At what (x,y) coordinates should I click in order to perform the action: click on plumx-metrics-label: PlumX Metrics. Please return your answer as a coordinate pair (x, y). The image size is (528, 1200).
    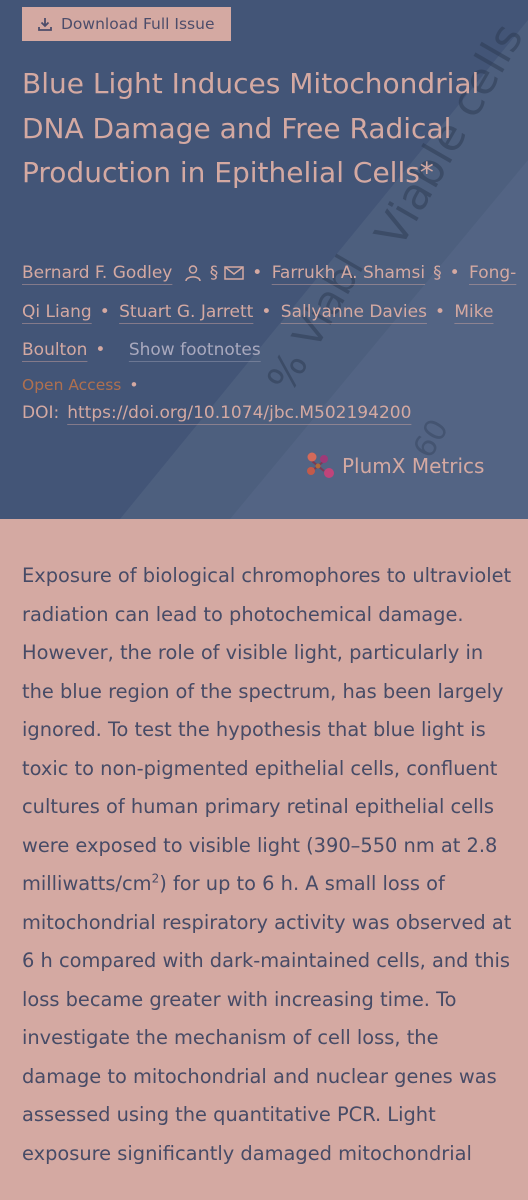
    Looking at the image, I should click on (413, 466).